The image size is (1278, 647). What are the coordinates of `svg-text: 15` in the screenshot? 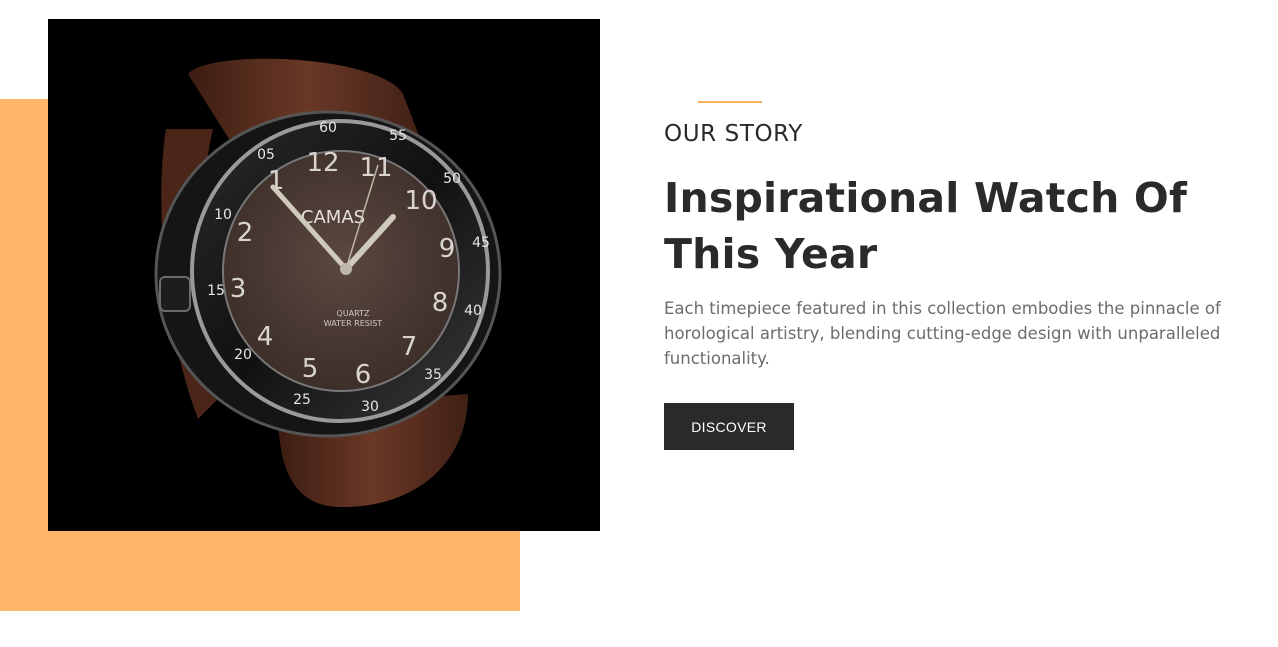 It's located at (216, 291).